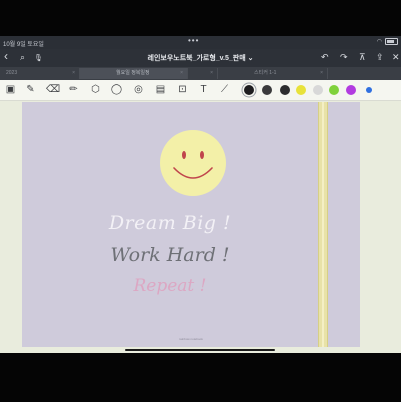  What do you see at coordinates (170, 255) in the screenshot?
I see `work-hard-text: Work Hard !` at bounding box center [170, 255].